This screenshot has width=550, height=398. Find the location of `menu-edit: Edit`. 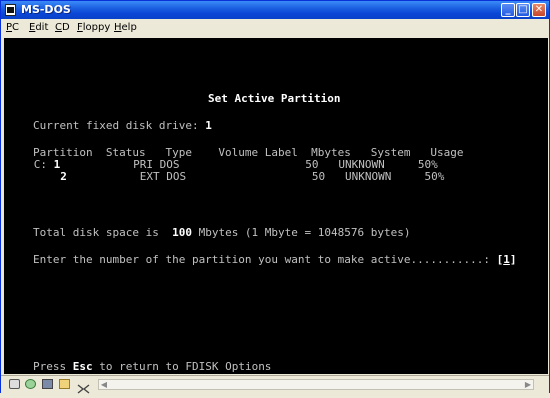

menu-edit: Edit is located at coordinates (38, 27).